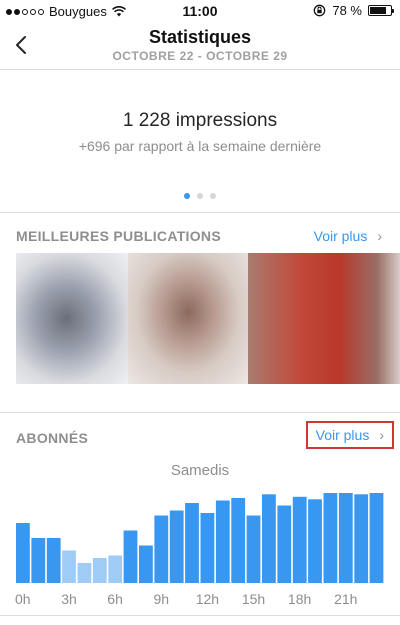 Image resolution: width=400 pixels, height=625 pixels. Describe the element at coordinates (238, 540) in the screenshot. I see `bar-14h` at that location.